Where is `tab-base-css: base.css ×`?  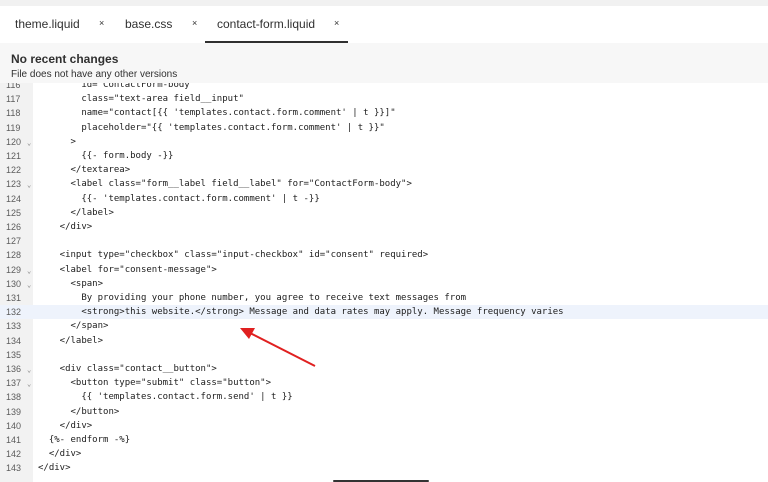
tab-base-css: base.css × is located at coordinates (162, 24).